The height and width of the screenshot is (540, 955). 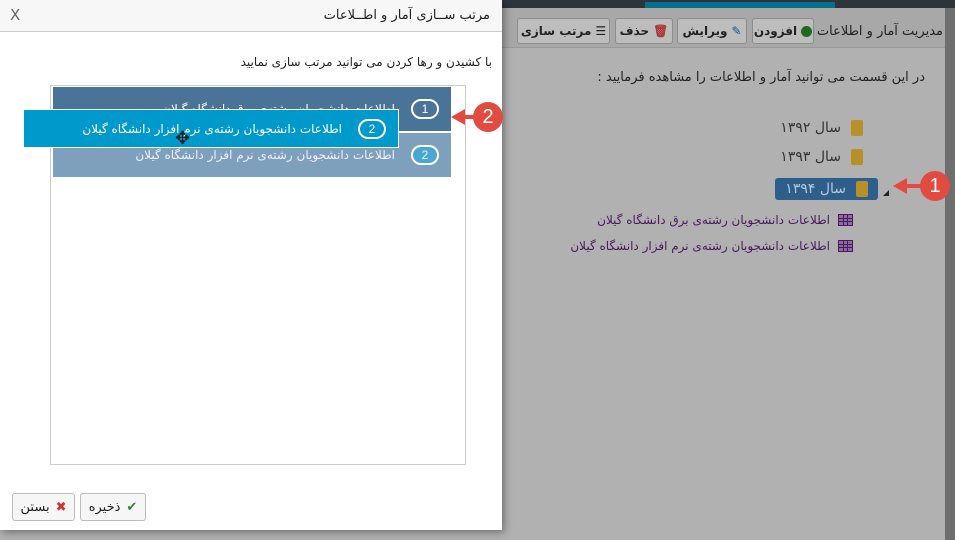 I want to click on step-marker-1: 1, so click(x=935, y=186).